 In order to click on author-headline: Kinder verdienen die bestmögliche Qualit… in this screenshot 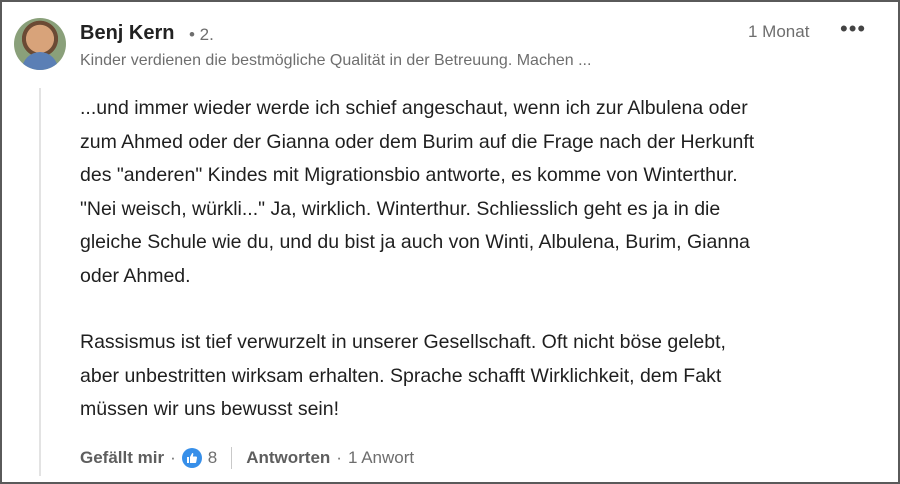, I will do `click(336, 60)`.